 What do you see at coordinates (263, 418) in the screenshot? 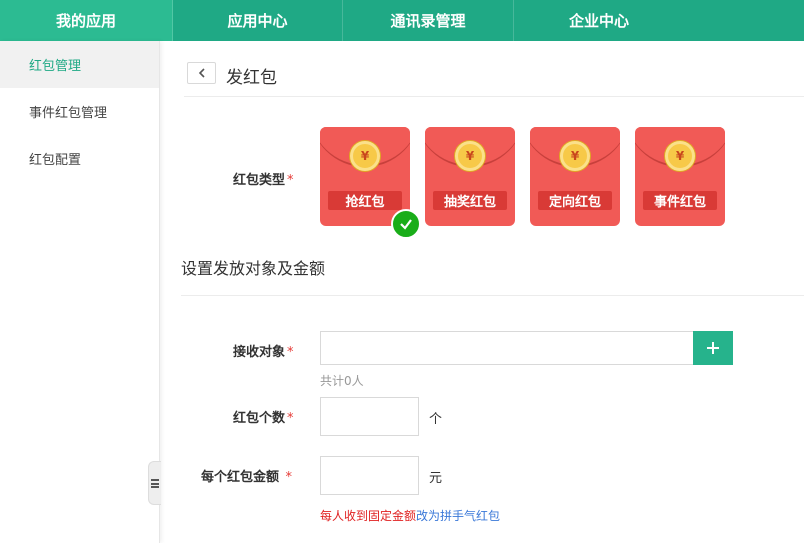
I see `count-label: 红包个数 *` at bounding box center [263, 418].